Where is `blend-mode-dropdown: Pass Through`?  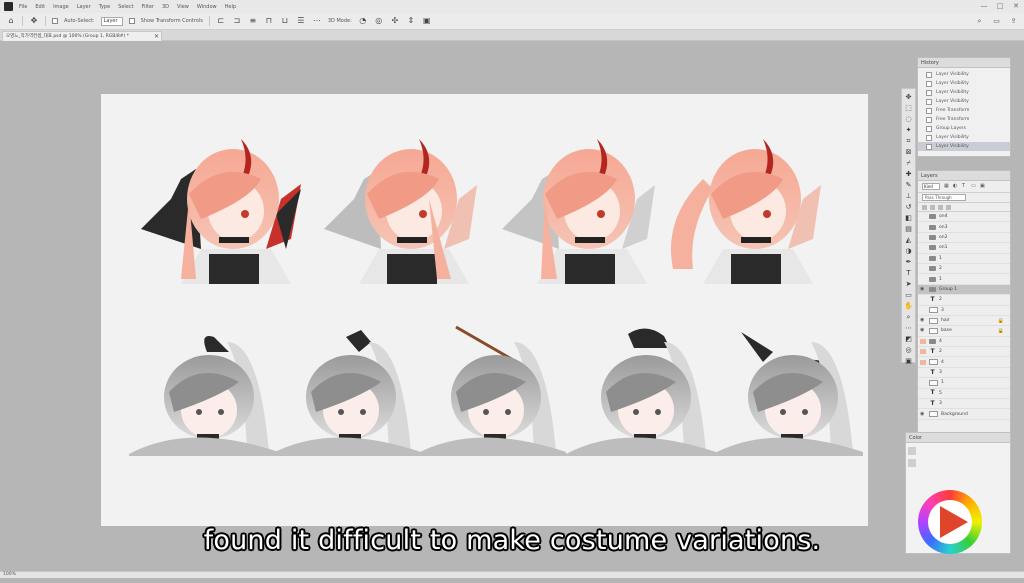 blend-mode-dropdown: Pass Through is located at coordinates (944, 197).